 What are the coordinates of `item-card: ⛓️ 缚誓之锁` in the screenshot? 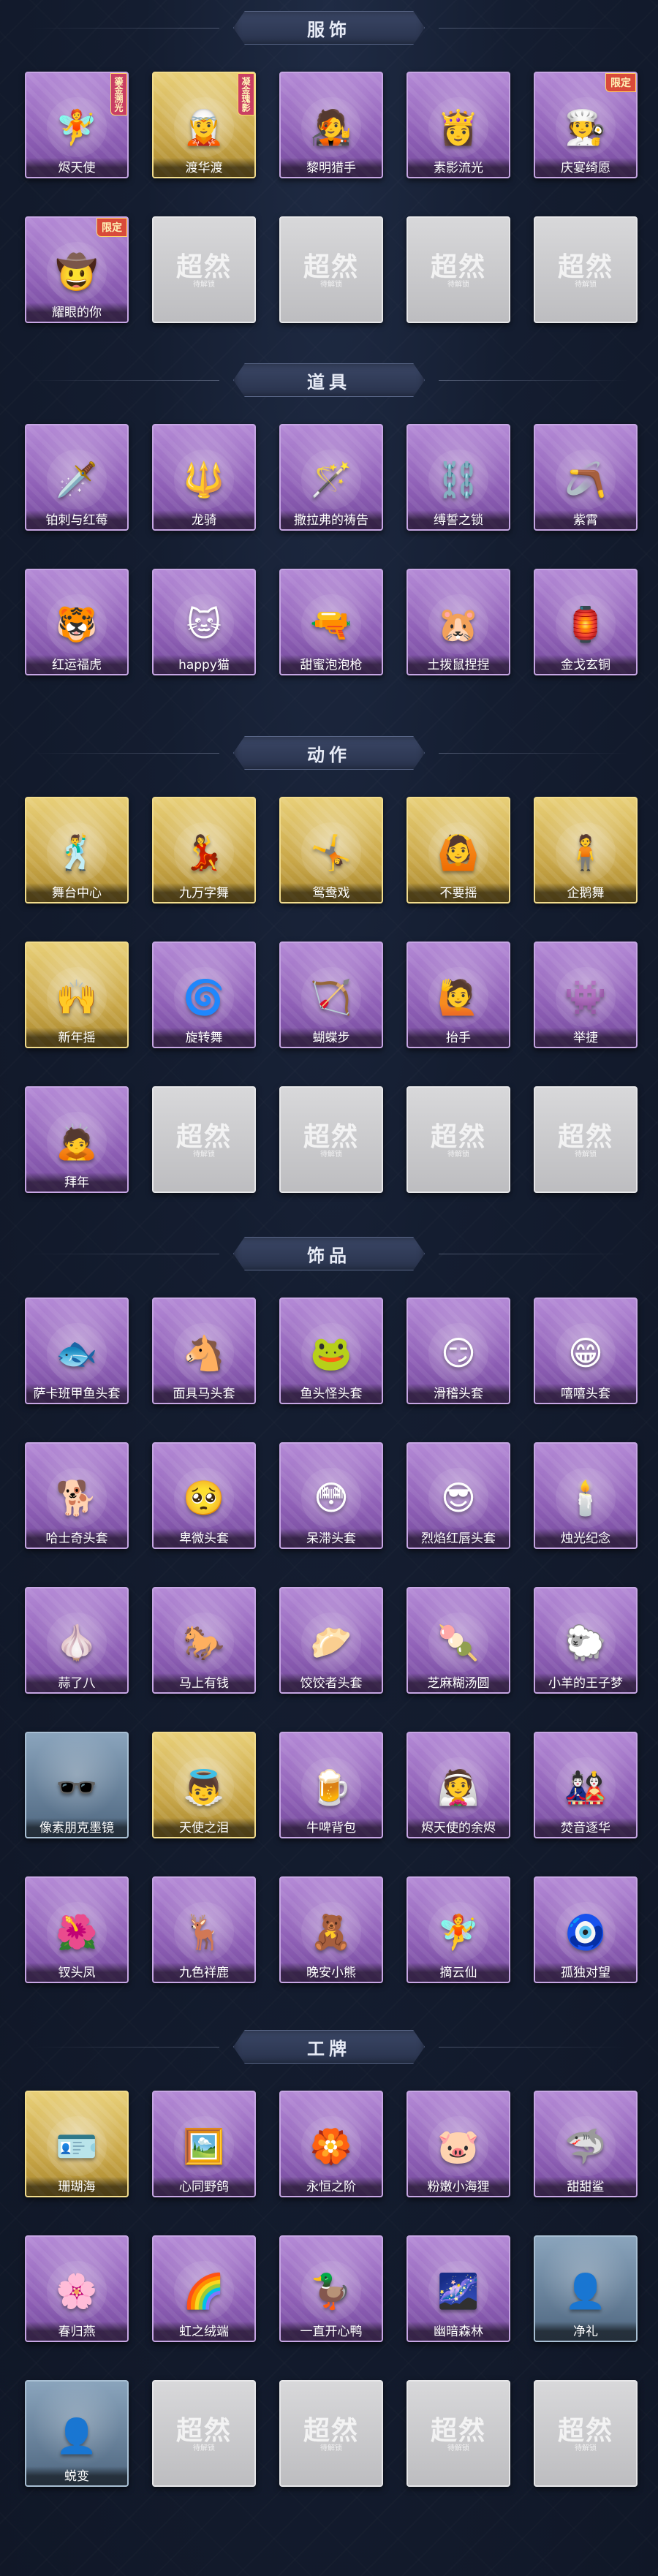 It's located at (458, 477).